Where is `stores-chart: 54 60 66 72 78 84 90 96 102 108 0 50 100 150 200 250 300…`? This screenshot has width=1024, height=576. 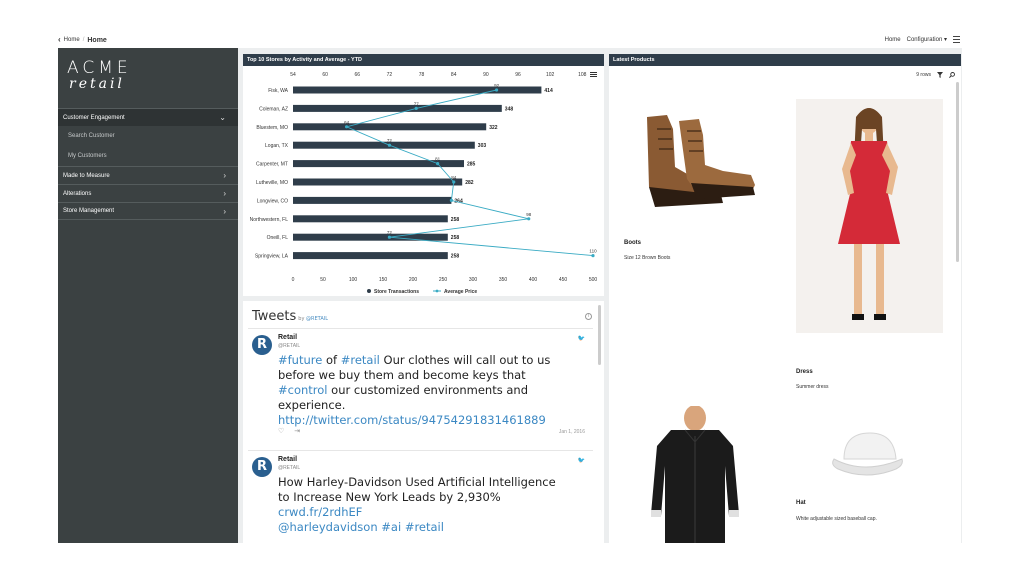
stores-chart: 54 60 66 72 78 84 90 96 102 108 0 50 100 150 200 250 300… is located at coordinates (424, 183).